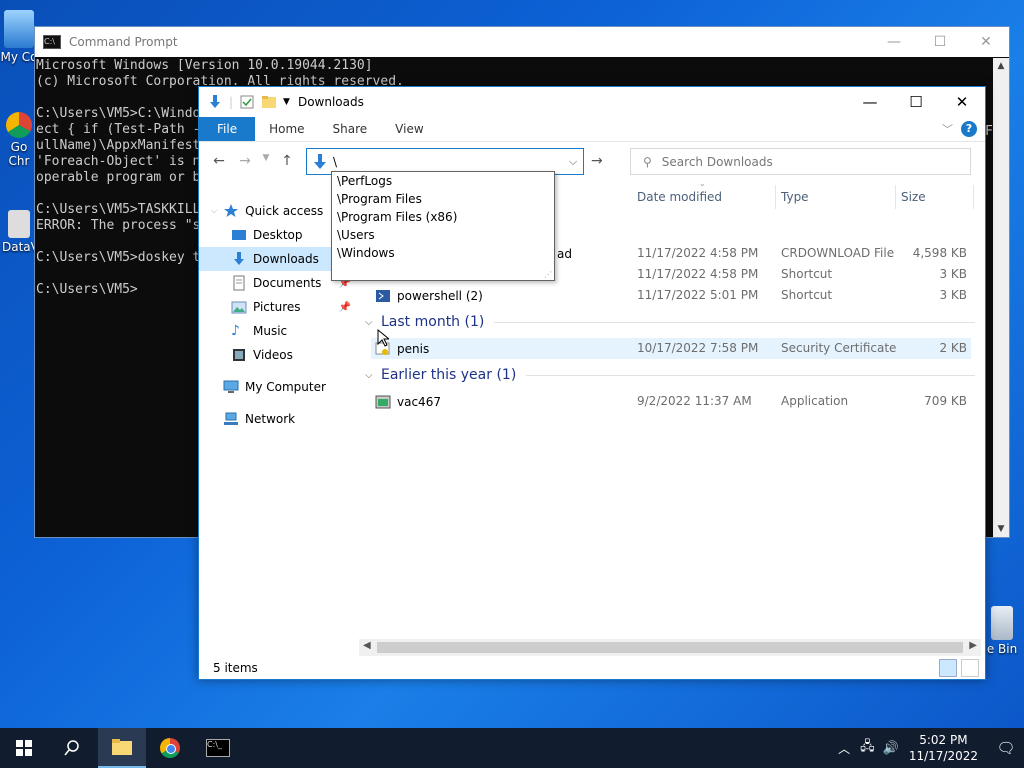 This screenshot has width=1024, height=768. What do you see at coordinates (239, 283) in the screenshot?
I see `documents-icon` at bounding box center [239, 283].